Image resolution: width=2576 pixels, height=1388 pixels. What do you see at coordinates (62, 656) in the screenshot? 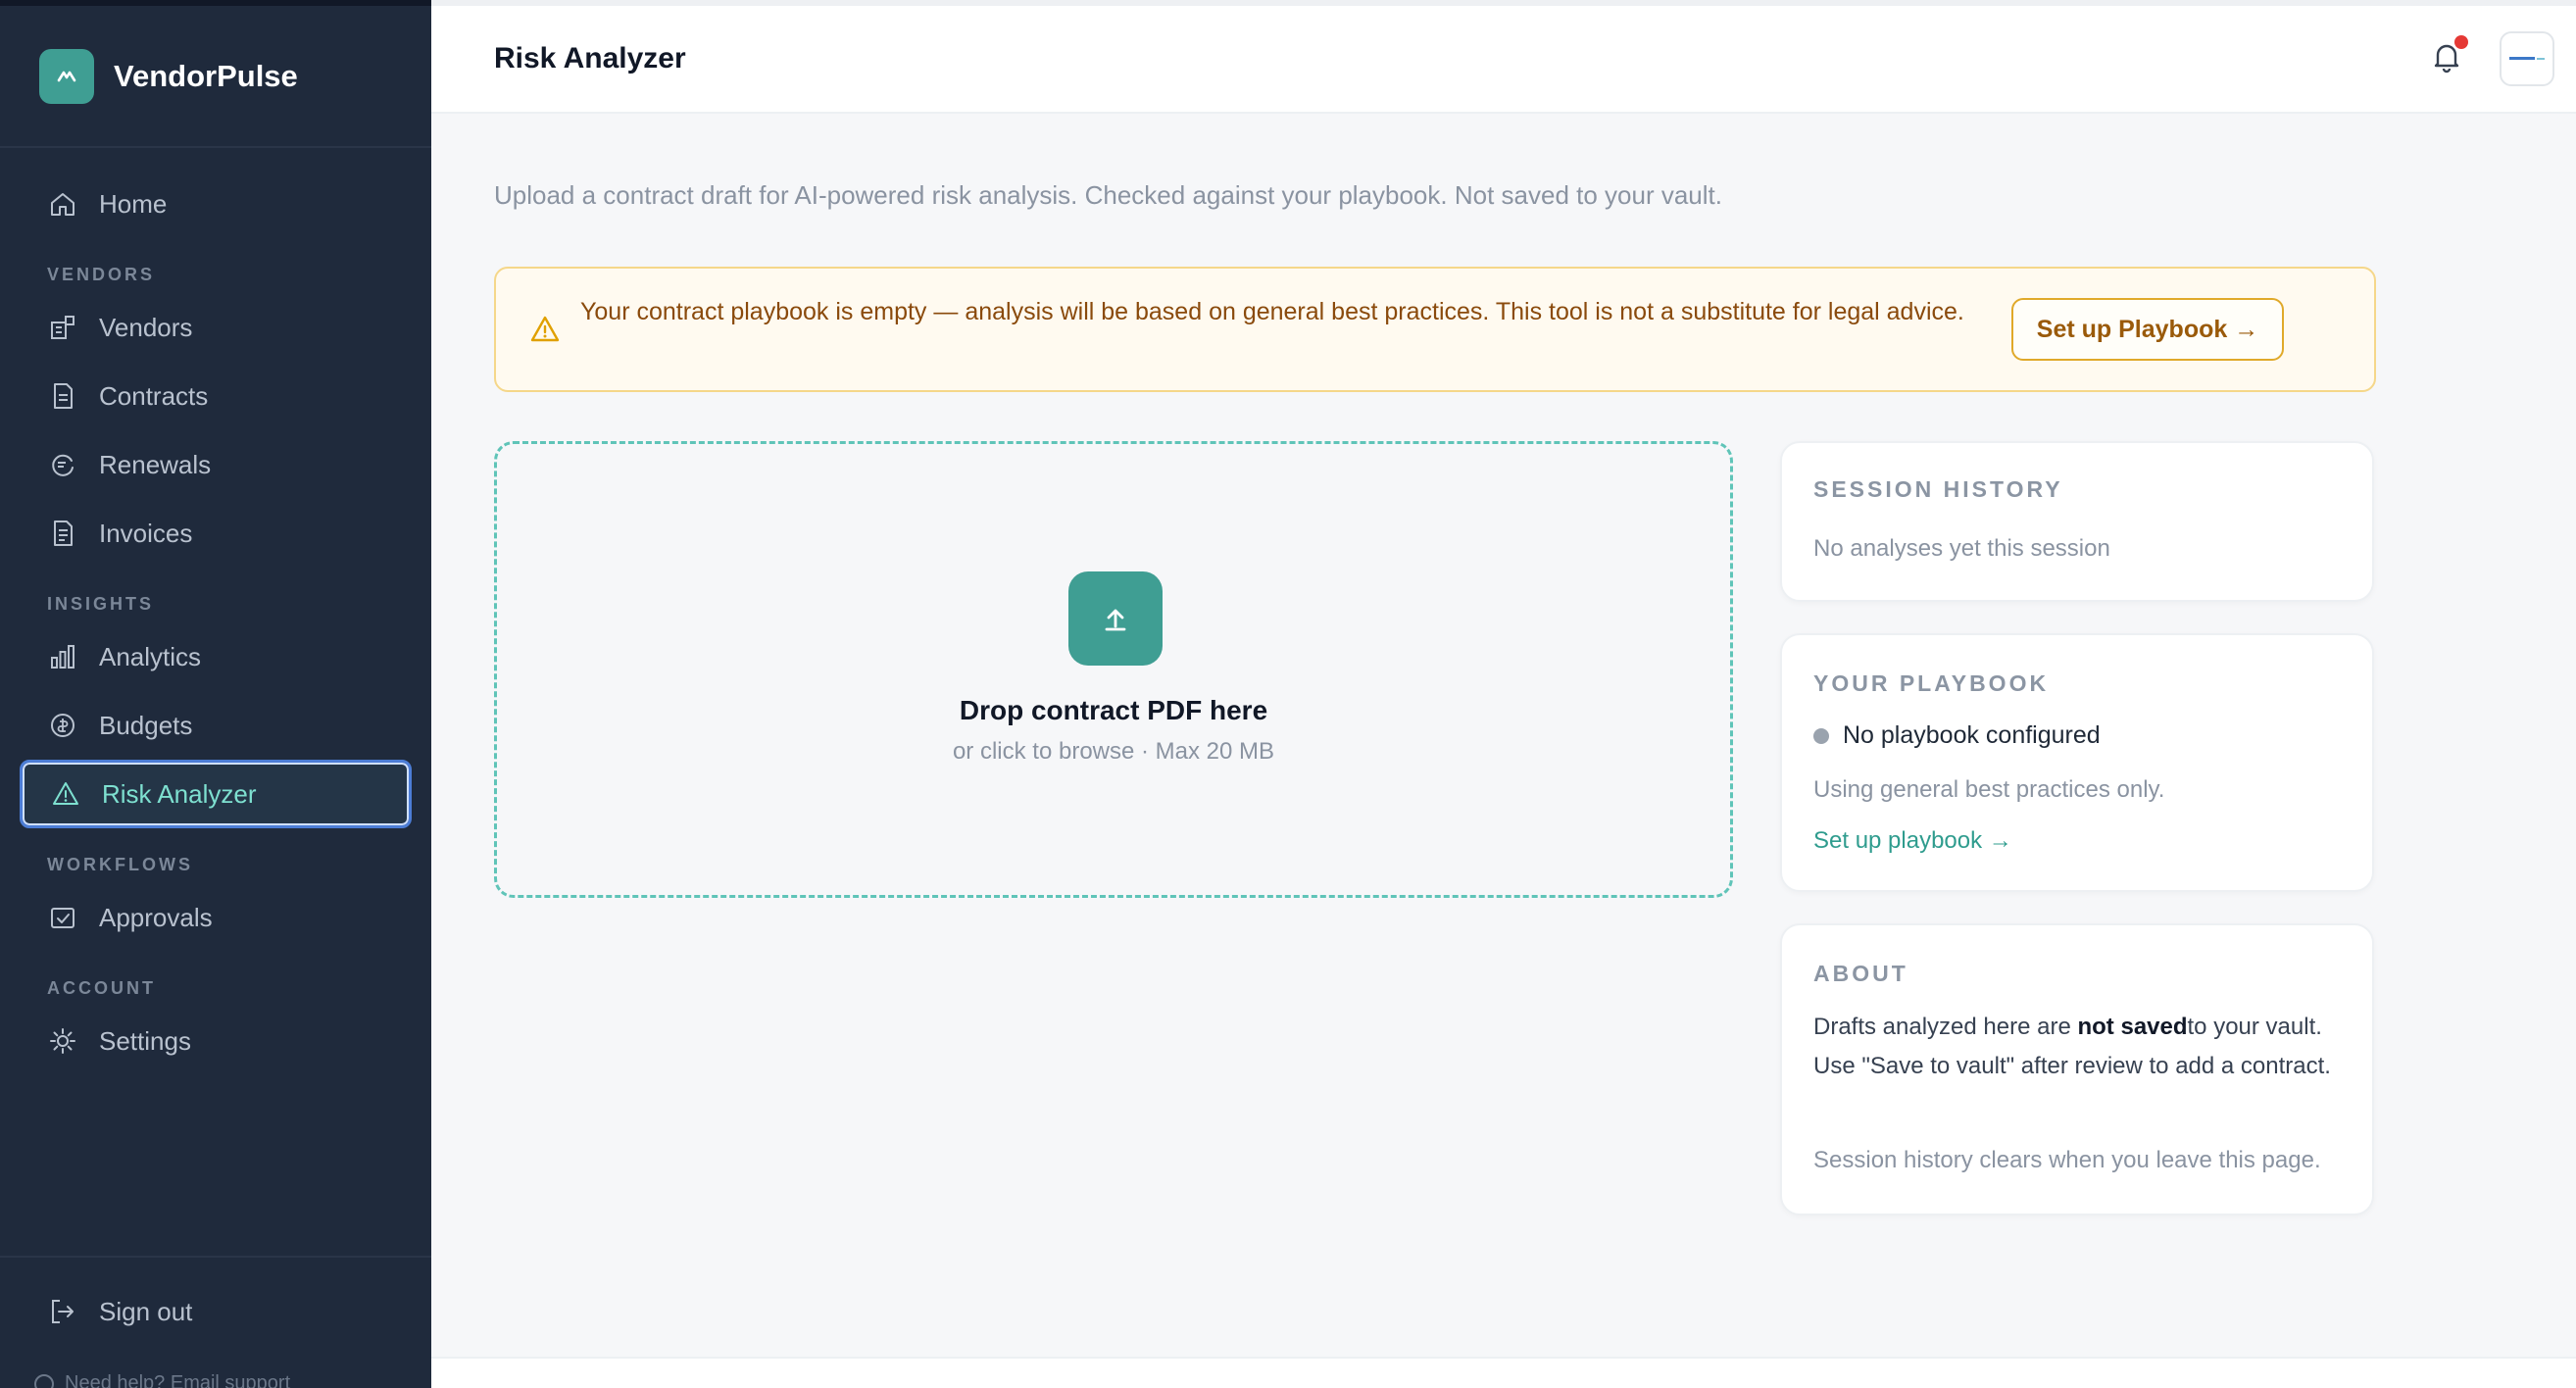
I see `bar-chart-icon` at bounding box center [62, 656].